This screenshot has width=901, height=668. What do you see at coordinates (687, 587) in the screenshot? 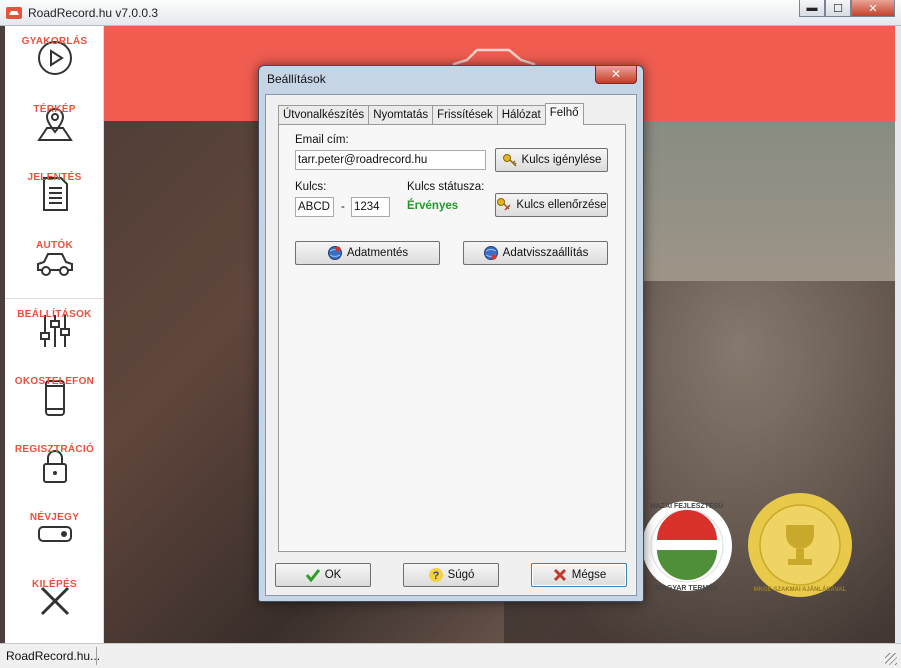
I see `badge1-bottom-text: MAGYAR TERMÉK` at bounding box center [687, 587].